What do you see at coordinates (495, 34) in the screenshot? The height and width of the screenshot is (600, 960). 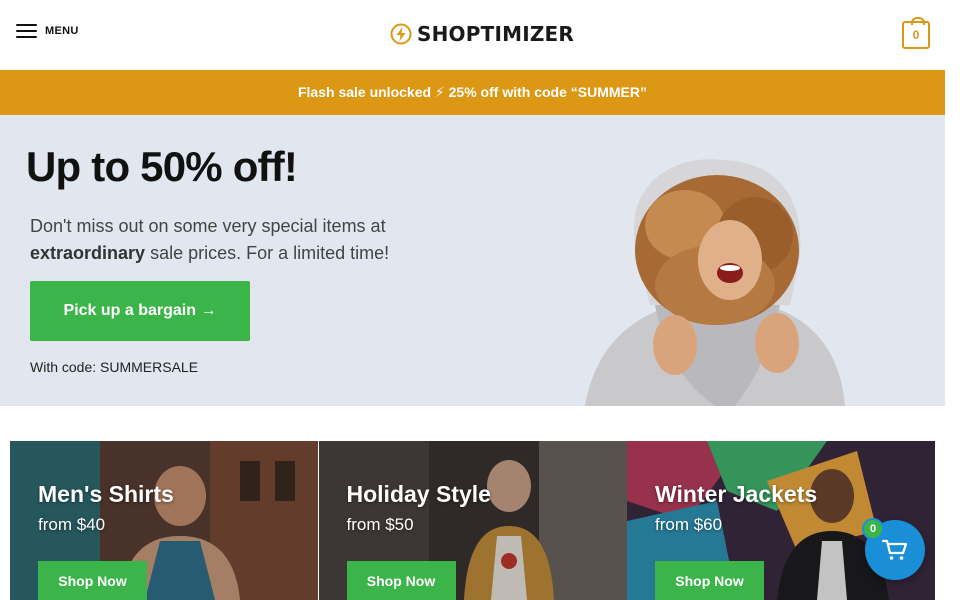 I see `logo-text: SHOPTIMIZER` at bounding box center [495, 34].